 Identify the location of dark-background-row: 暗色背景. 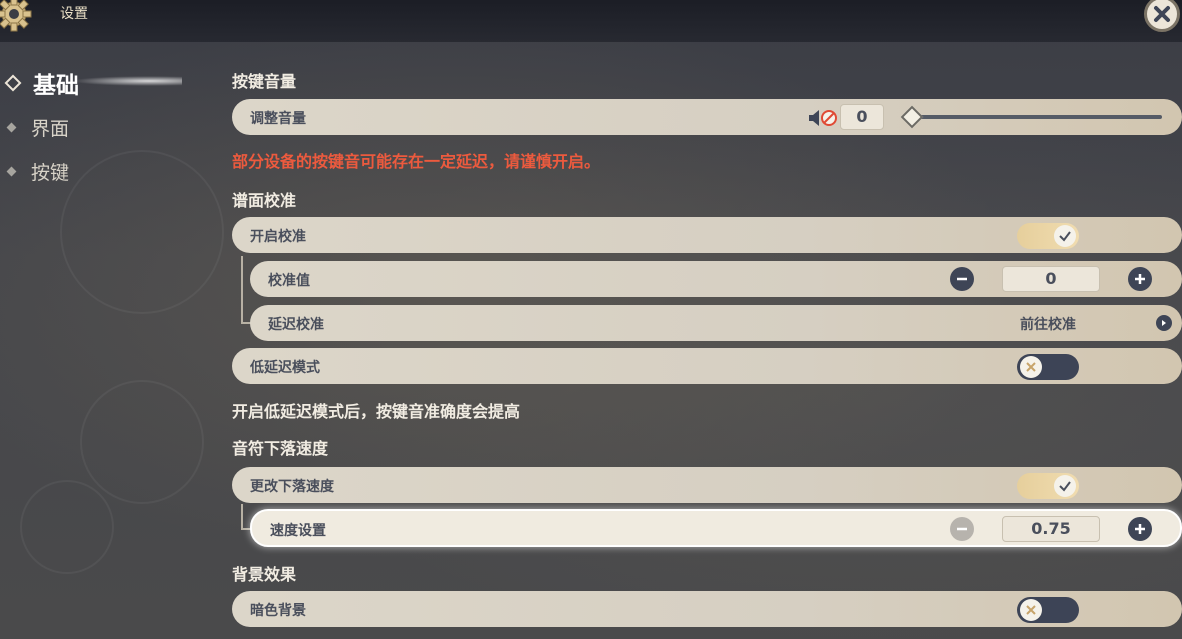
(707, 609).